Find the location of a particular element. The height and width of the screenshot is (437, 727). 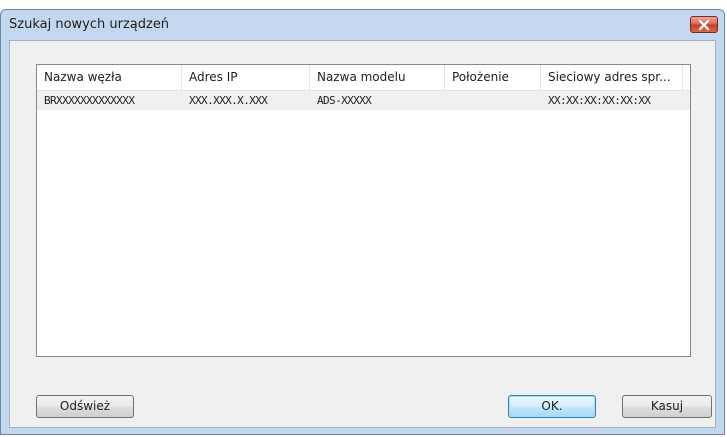

cell-ip-address: XXX.XXX.X.XXX is located at coordinates (228, 100).